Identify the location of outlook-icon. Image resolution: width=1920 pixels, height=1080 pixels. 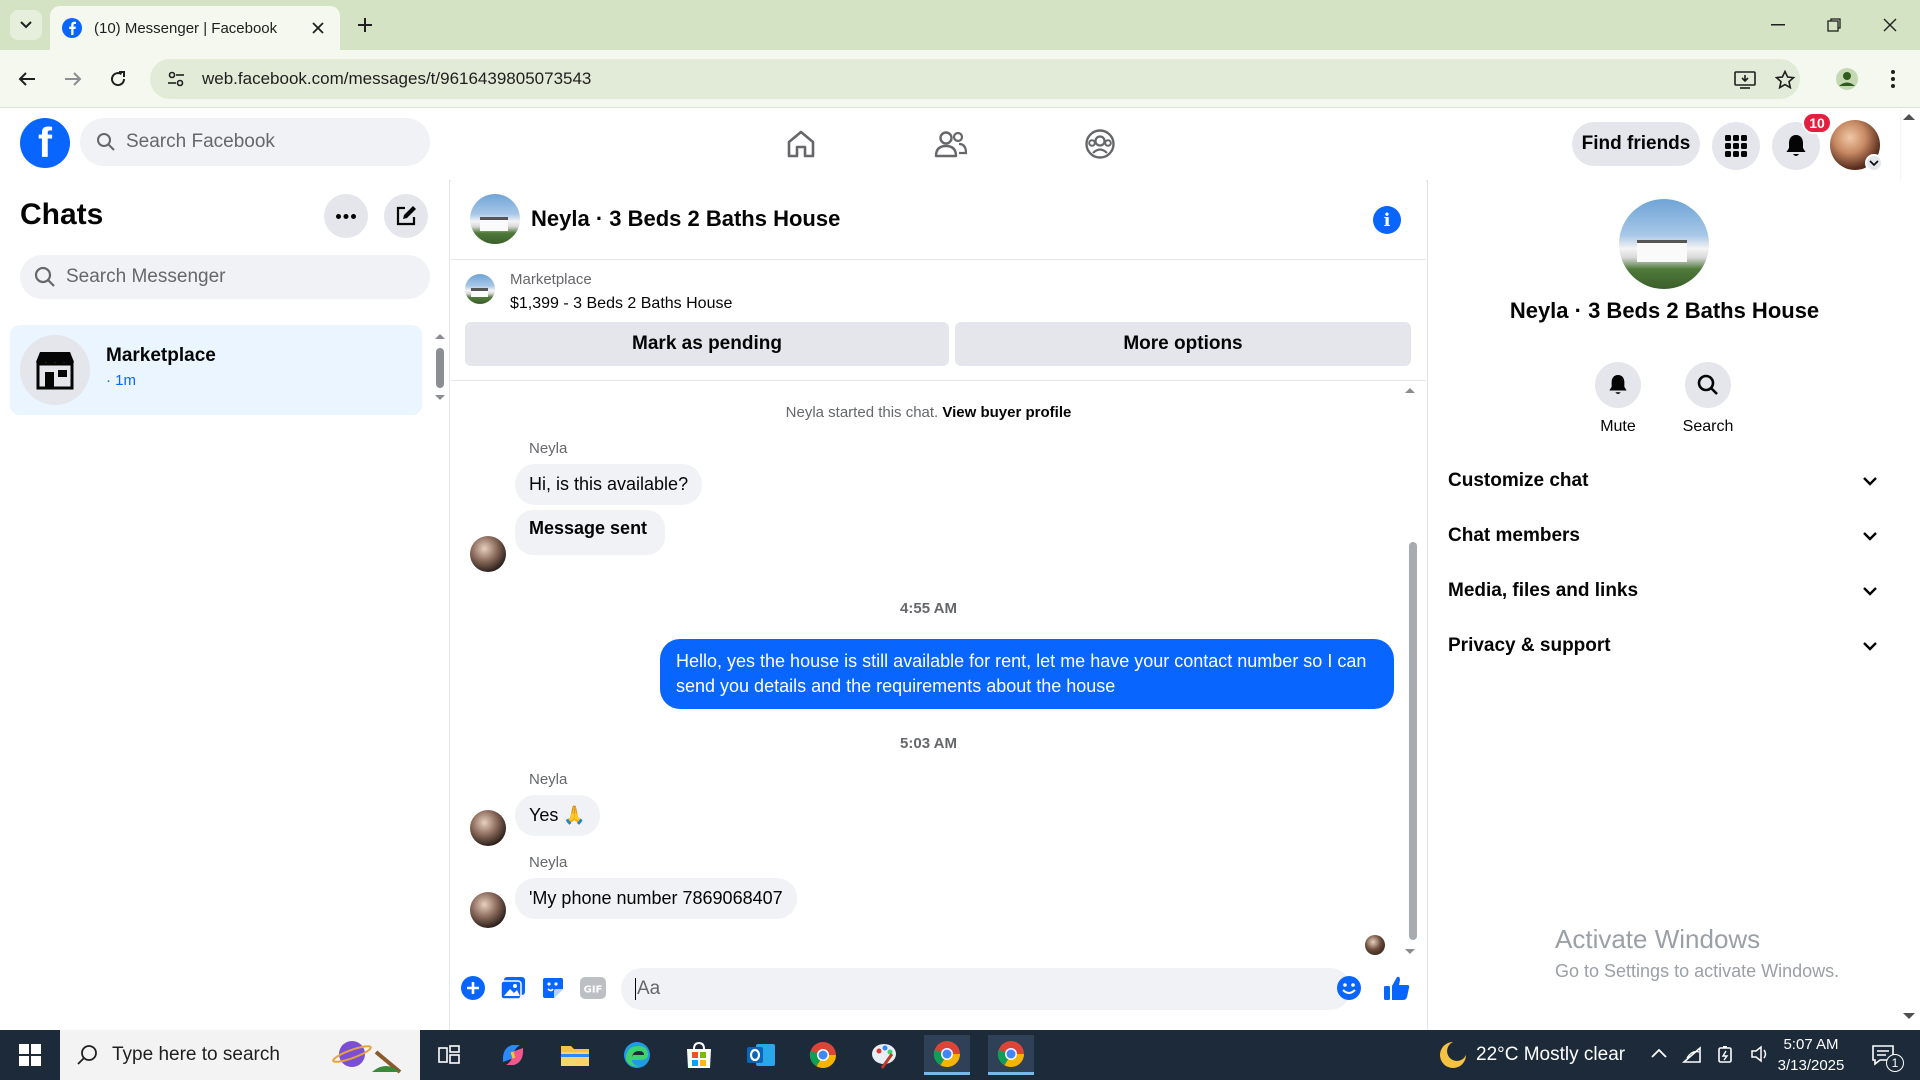
(761, 1055).